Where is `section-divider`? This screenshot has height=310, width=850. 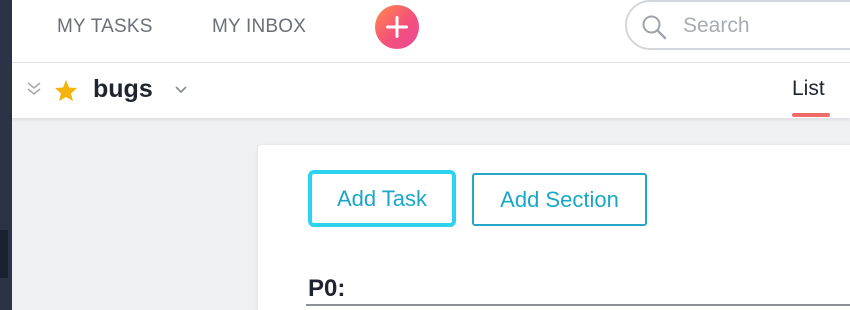 section-divider is located at coordinates (578, 305).